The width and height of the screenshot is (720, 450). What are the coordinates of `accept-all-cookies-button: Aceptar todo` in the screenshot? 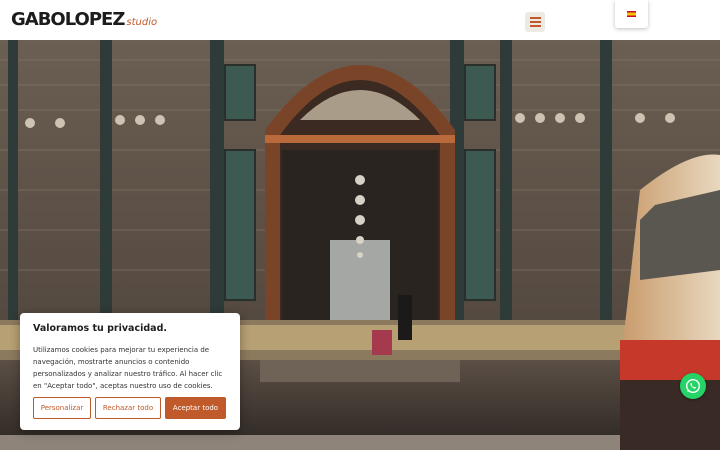 It's located at (195, 408).